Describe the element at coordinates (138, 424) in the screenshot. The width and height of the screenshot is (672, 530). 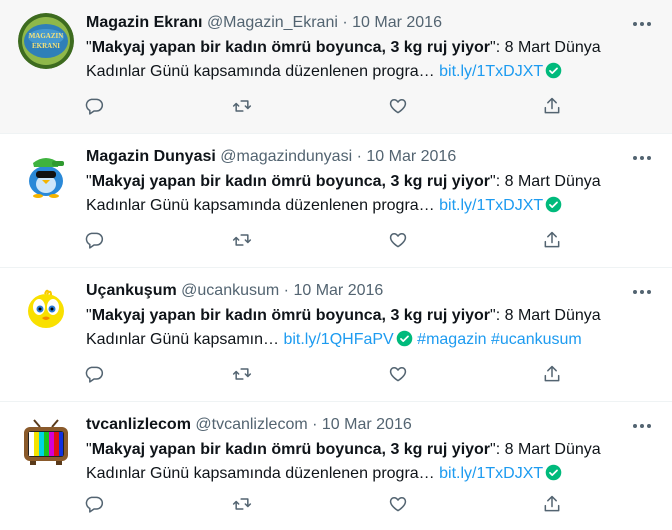
I see `author-name: tvcanlizlecom` at that location.